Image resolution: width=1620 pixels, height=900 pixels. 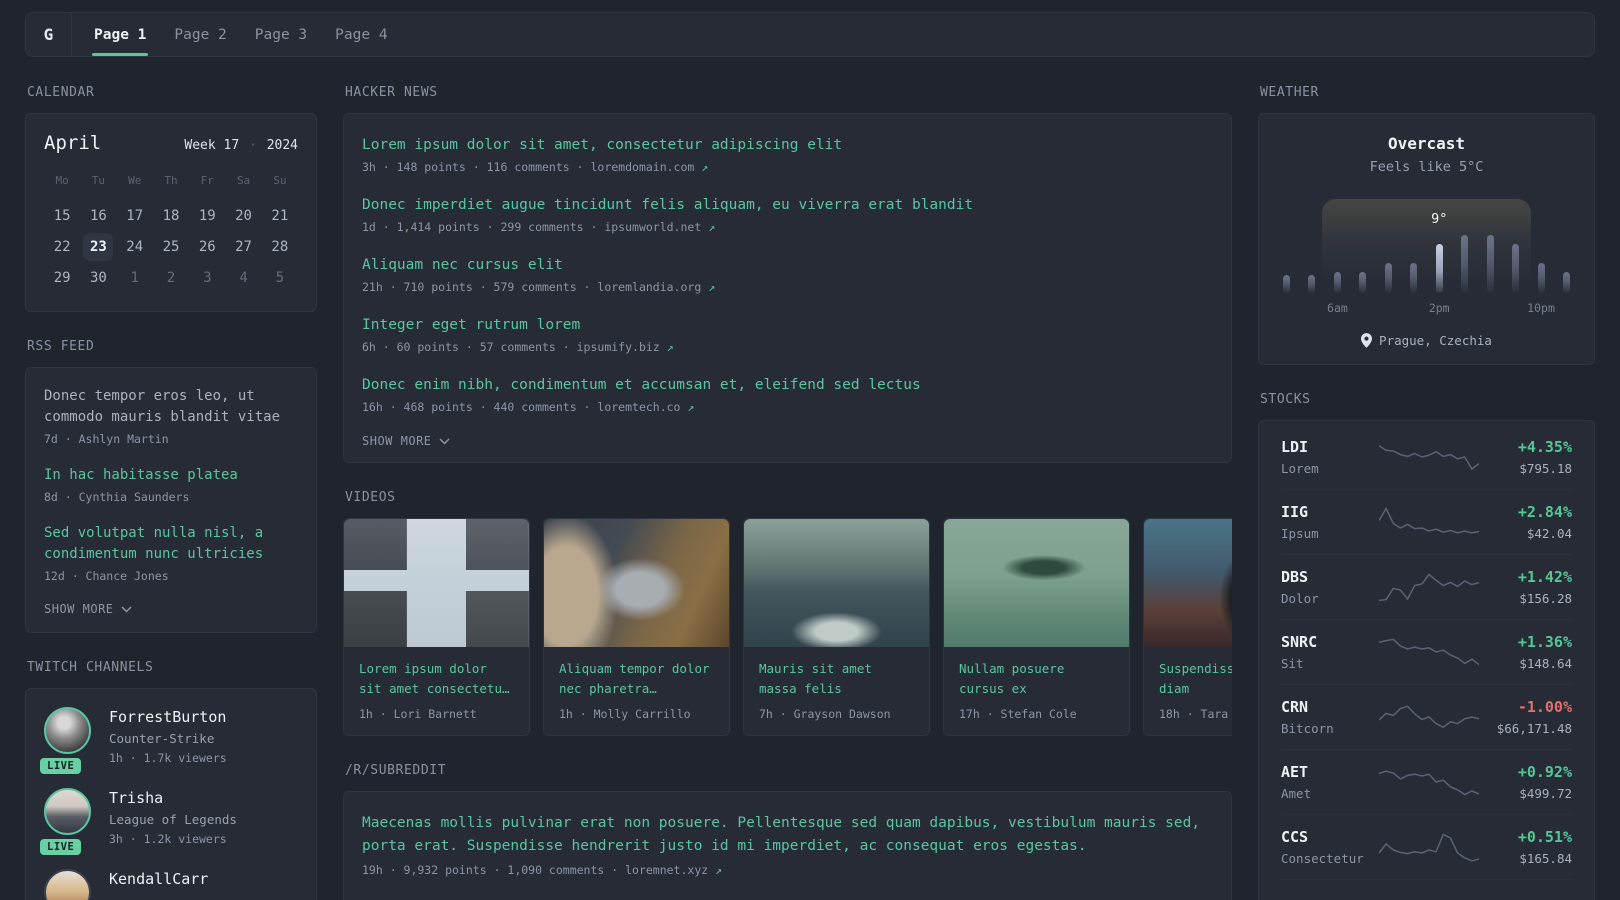 I want to click on rss-show-more-button: SHOW MORE, so click(x=171, y=609).